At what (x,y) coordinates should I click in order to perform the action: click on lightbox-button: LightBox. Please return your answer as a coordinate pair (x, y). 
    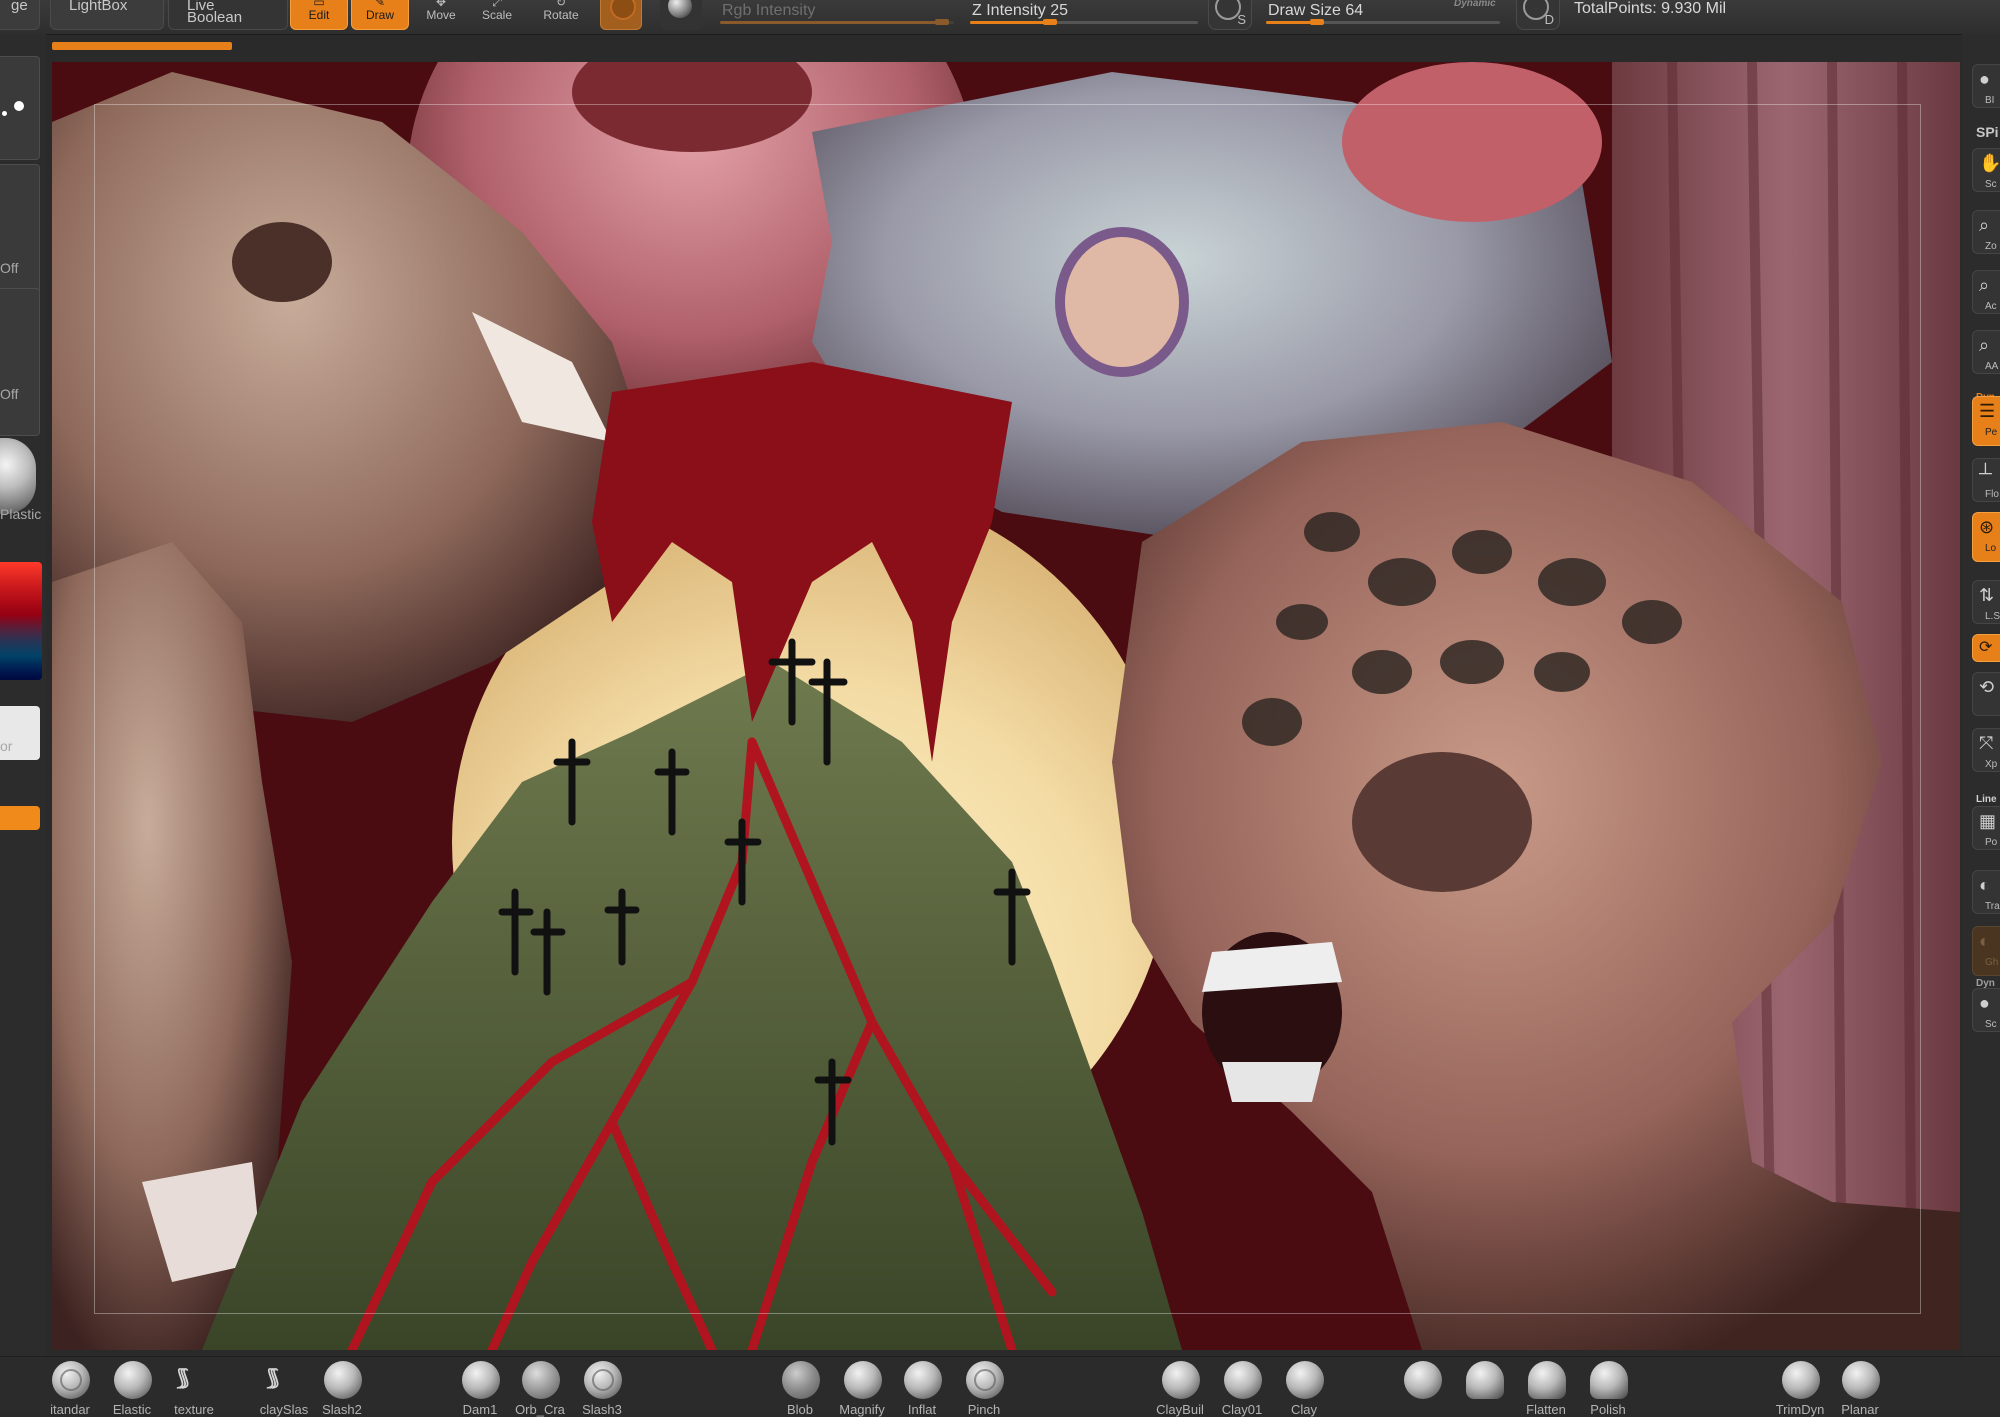
    Looking at the image, I should click on (107, 15).